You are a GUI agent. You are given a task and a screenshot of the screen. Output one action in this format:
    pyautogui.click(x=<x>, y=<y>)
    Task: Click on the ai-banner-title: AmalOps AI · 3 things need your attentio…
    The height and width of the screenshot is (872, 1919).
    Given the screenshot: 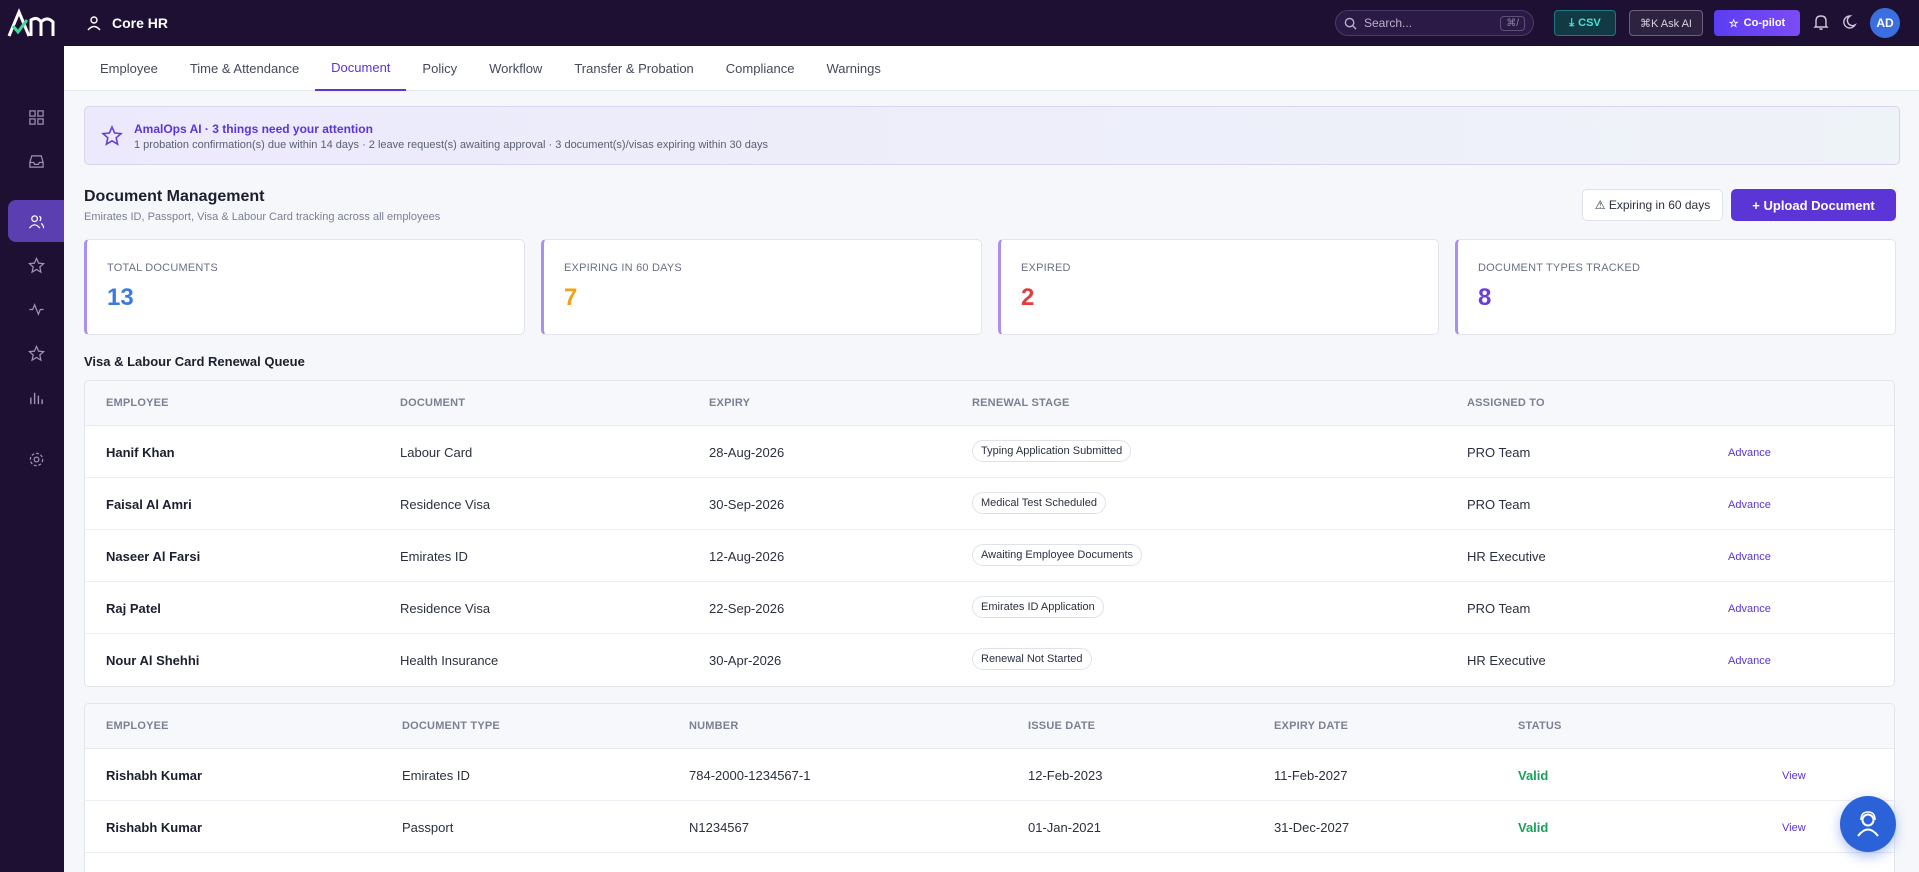 What is the action you would take?
    pyautogui.click(x=253, y=129)
    